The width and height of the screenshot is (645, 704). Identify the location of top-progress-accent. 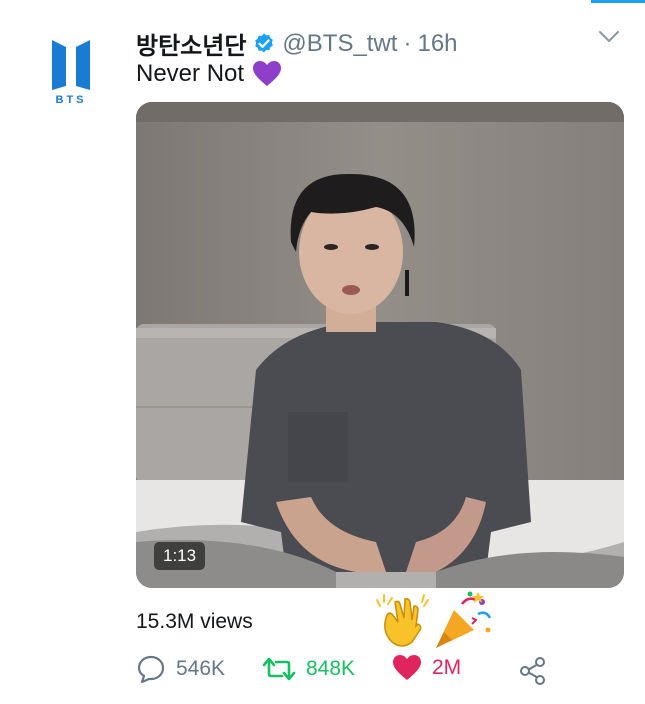
(618, 1).